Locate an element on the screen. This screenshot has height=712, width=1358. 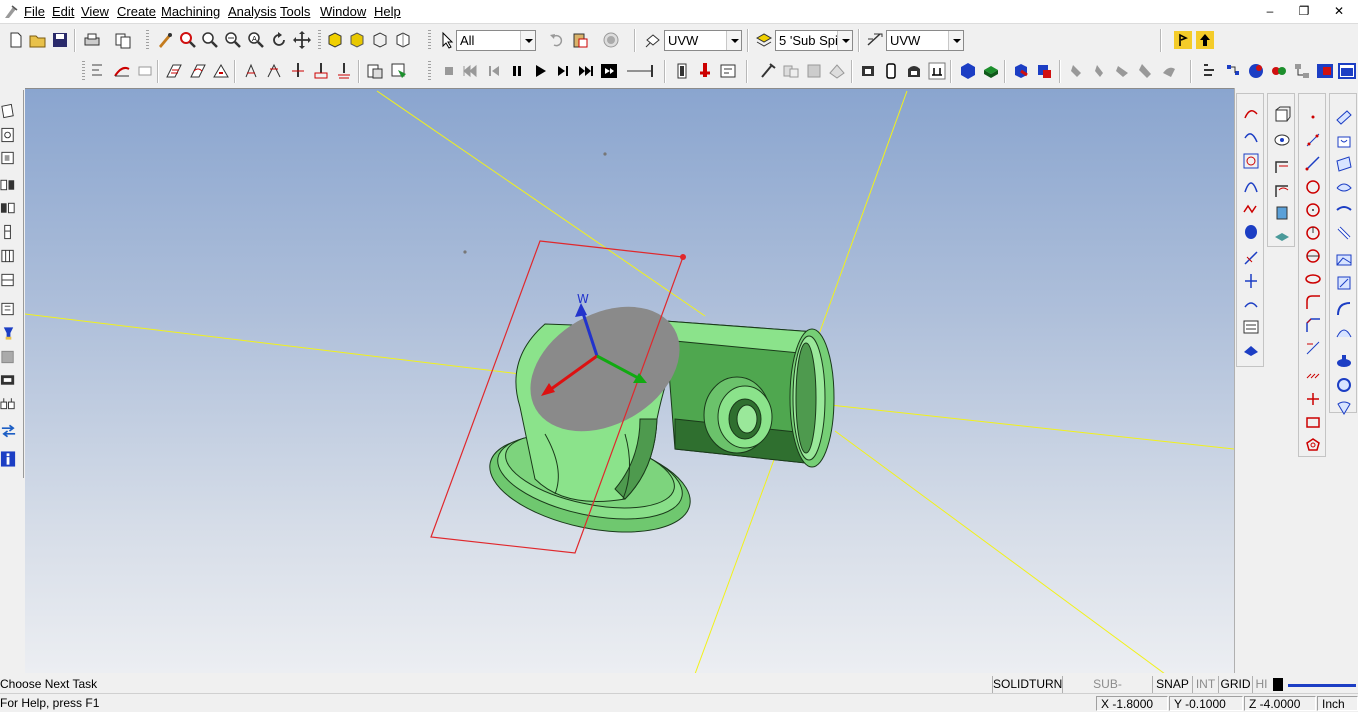
side-tool-2-icon is located at coordinates (8, 135).